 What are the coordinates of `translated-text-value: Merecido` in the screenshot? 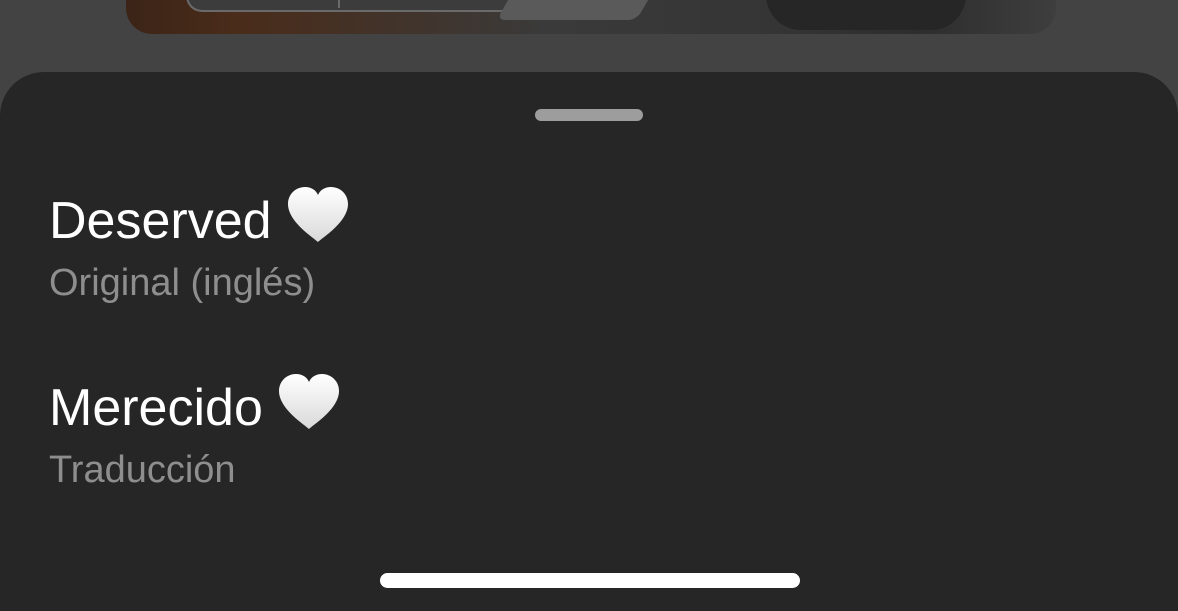 It's located at (156, 408).